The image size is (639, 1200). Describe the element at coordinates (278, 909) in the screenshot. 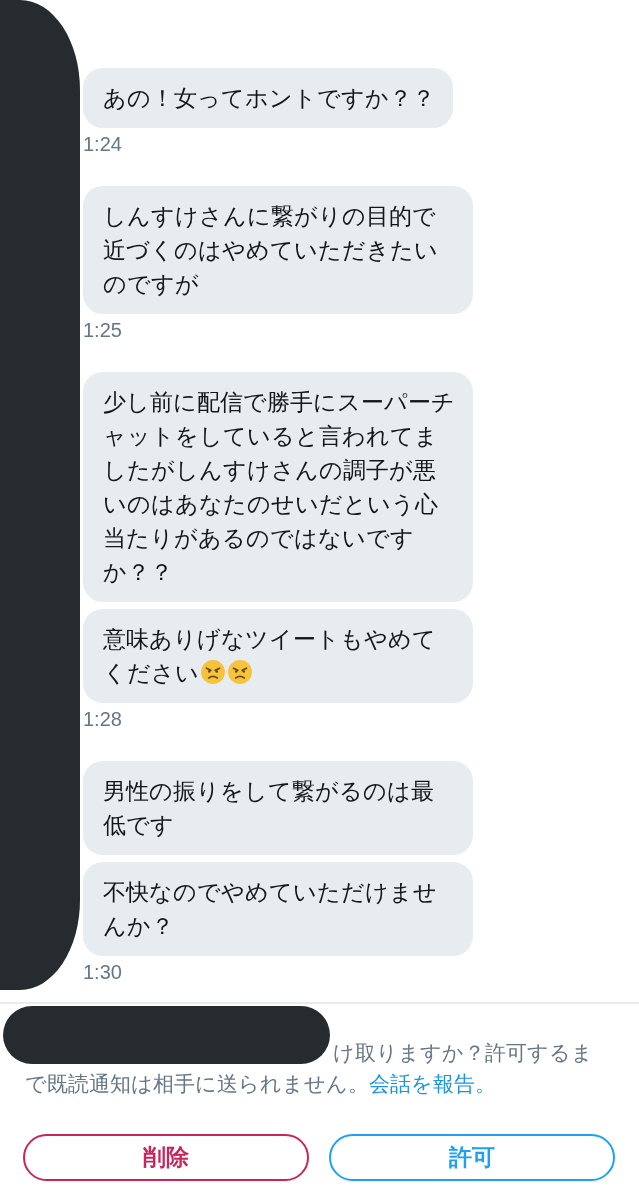

I see `message-bubble: 不快なのでやめていただけませんか？` at that location.